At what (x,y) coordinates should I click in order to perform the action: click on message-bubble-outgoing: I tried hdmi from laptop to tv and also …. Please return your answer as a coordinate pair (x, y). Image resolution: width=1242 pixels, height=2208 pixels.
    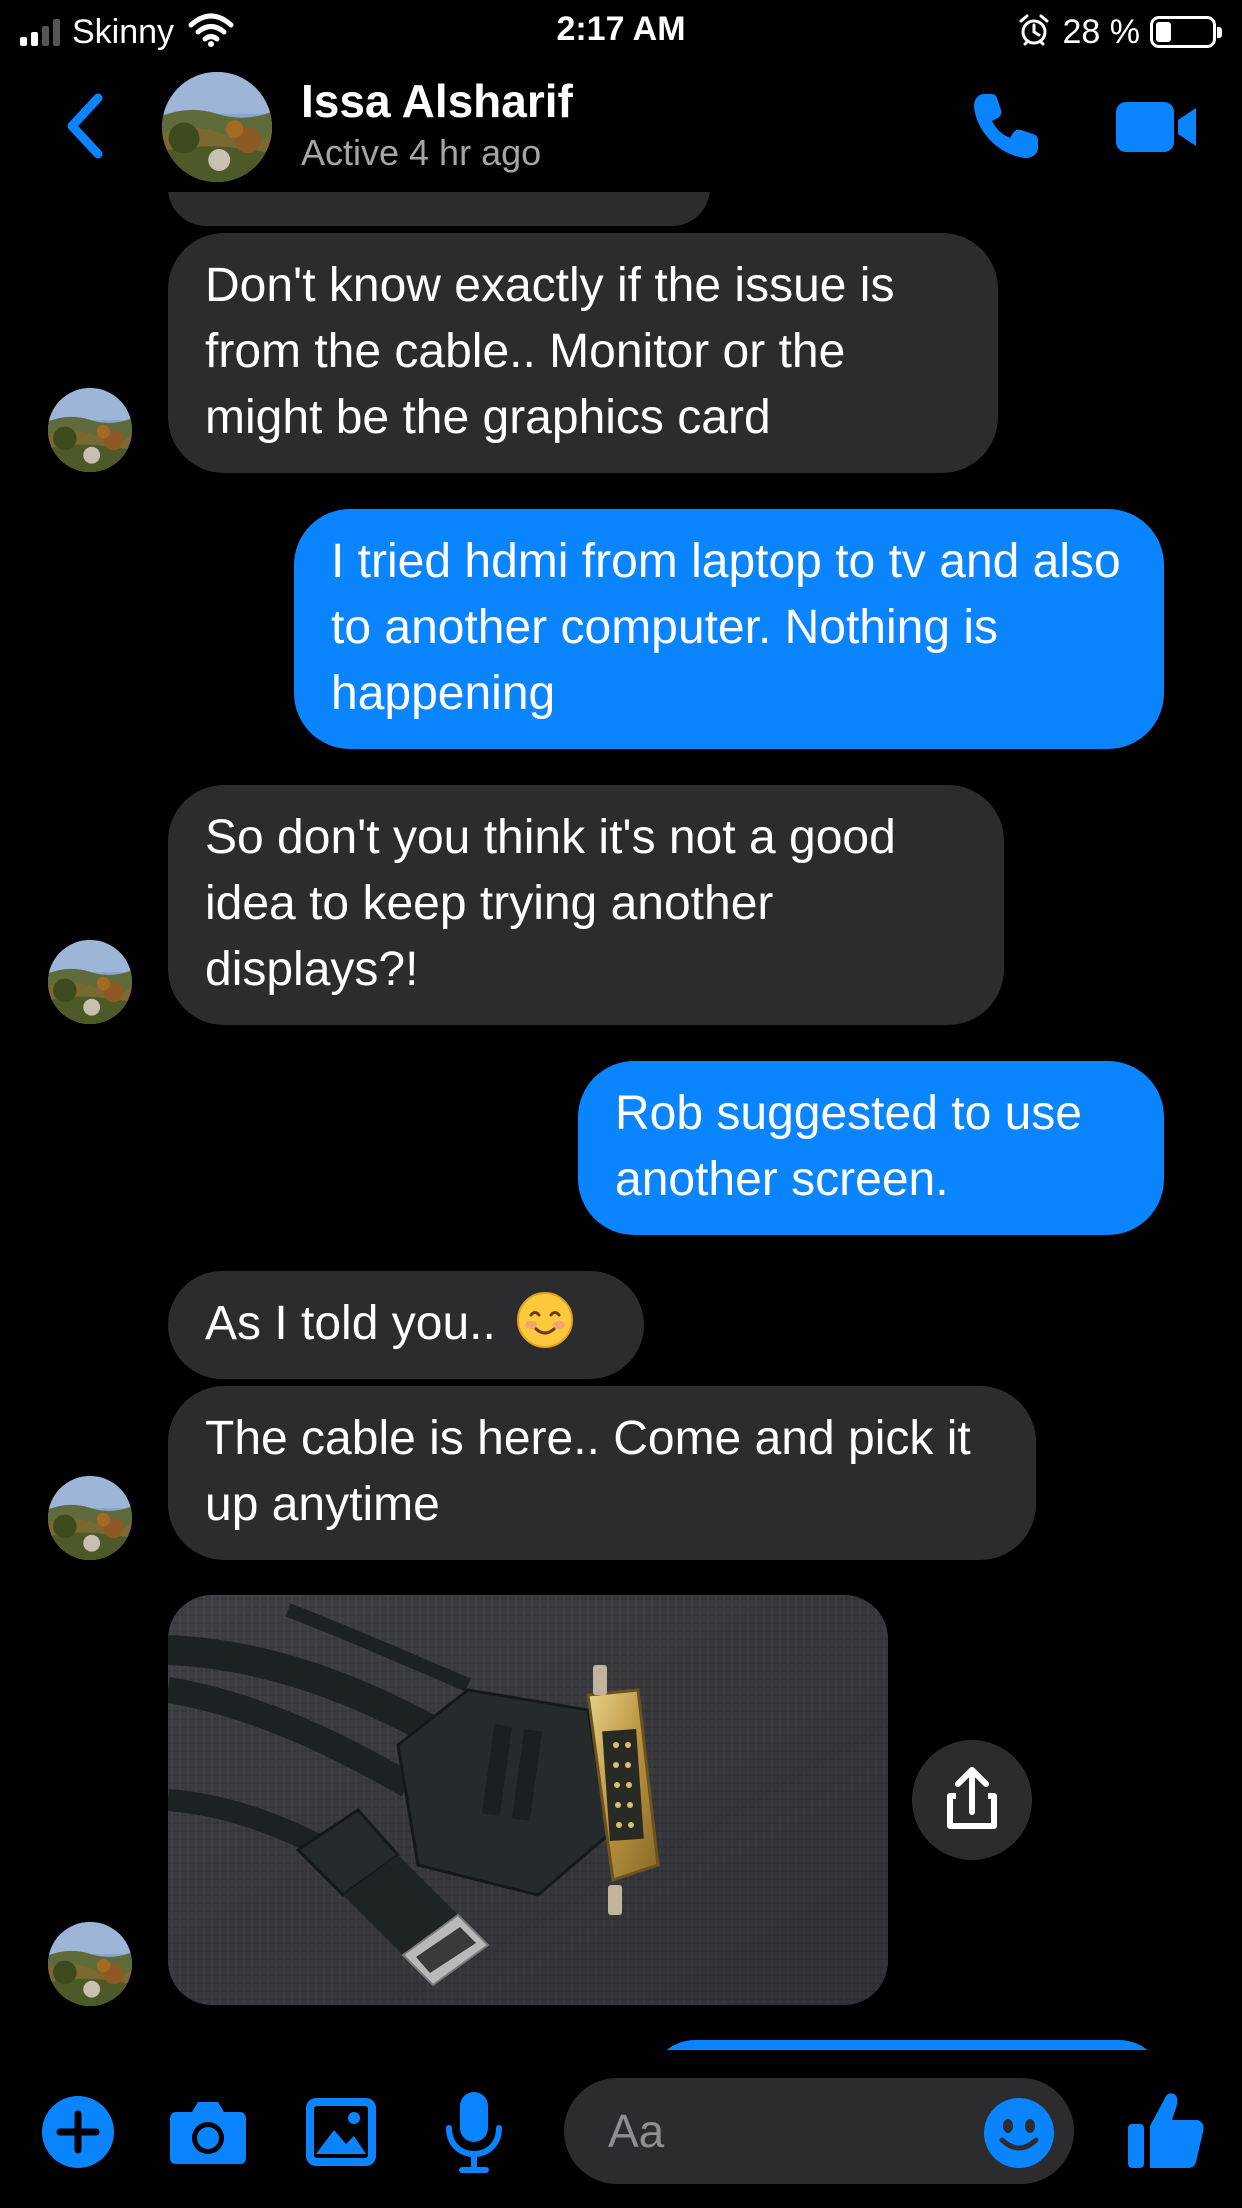
    Looking at the image, I should click on (729, 629).